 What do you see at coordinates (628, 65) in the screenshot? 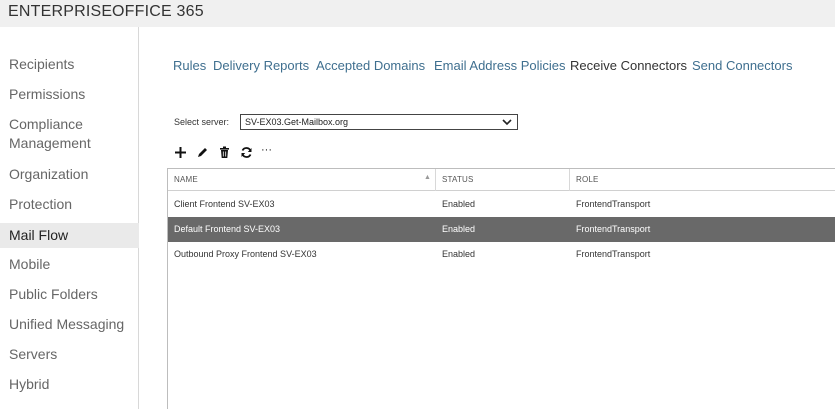
I see `tab-receive-connectors: Receive Connectors` at bounding box center [628, 65].